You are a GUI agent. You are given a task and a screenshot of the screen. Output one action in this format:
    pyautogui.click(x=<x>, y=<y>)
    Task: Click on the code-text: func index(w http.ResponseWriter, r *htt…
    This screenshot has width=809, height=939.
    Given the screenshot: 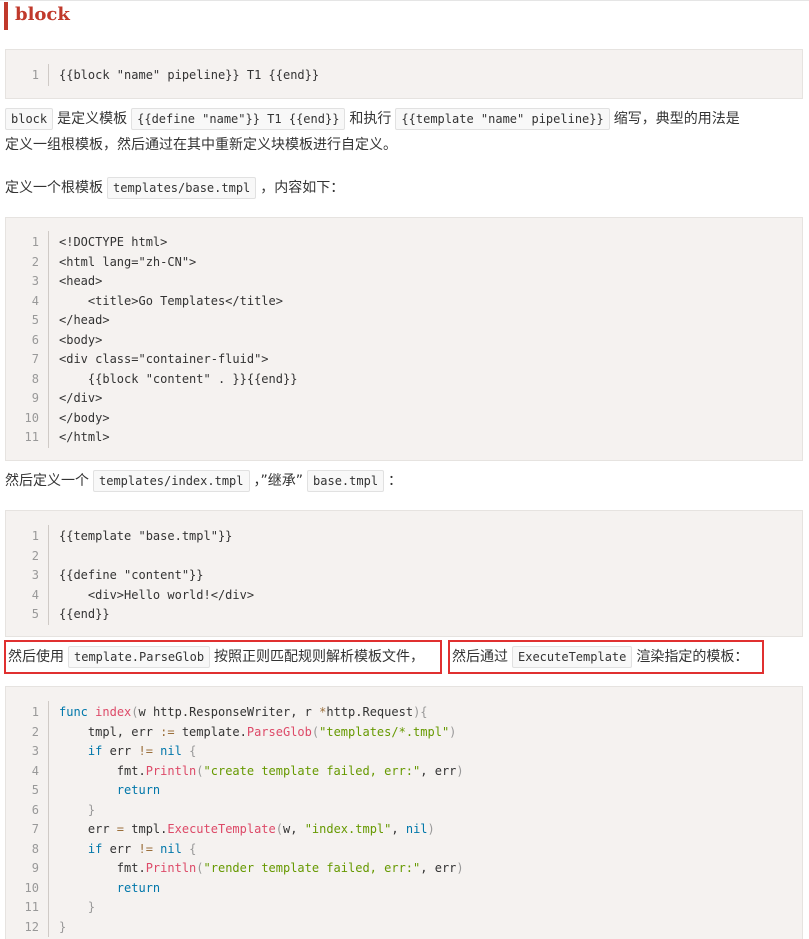 What is the action you would take?
    pyautogui.click(x=243, y=712)
    